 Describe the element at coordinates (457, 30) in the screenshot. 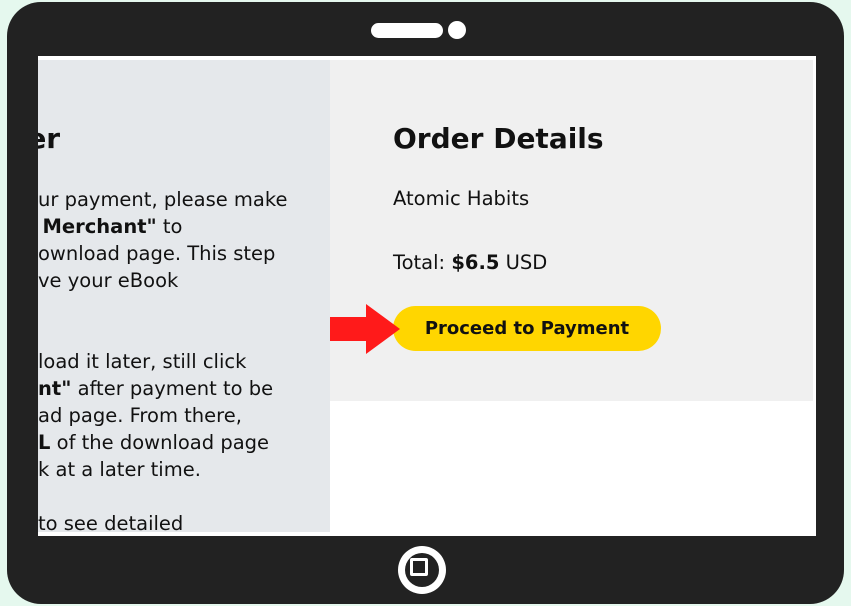

I see `camera-dot` at that location.